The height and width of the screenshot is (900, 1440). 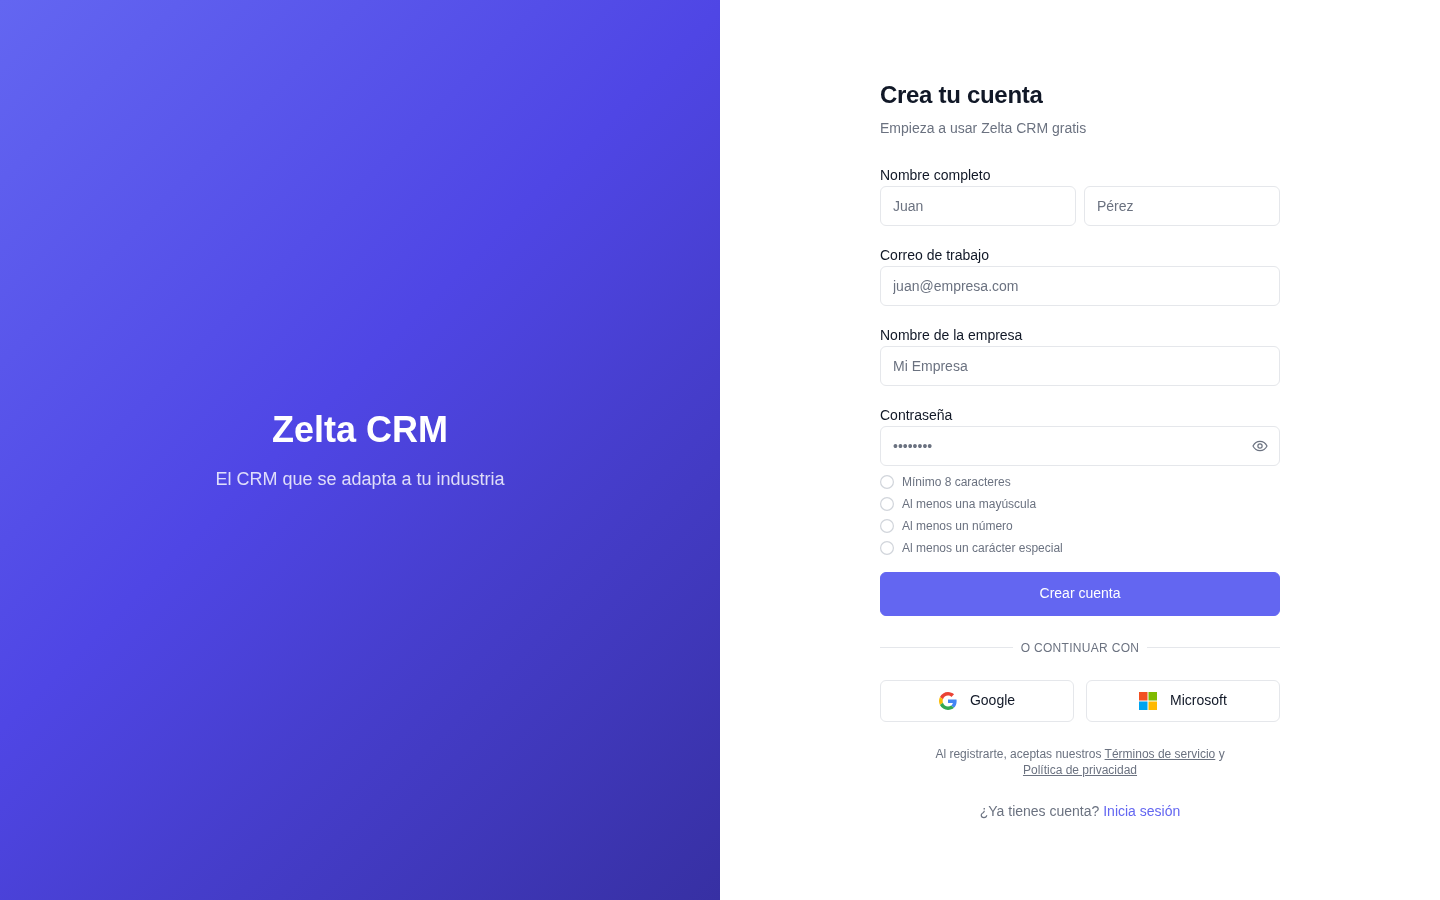 I want to click on policy-link: Política de privacidad, so click(x=1080, y=769).